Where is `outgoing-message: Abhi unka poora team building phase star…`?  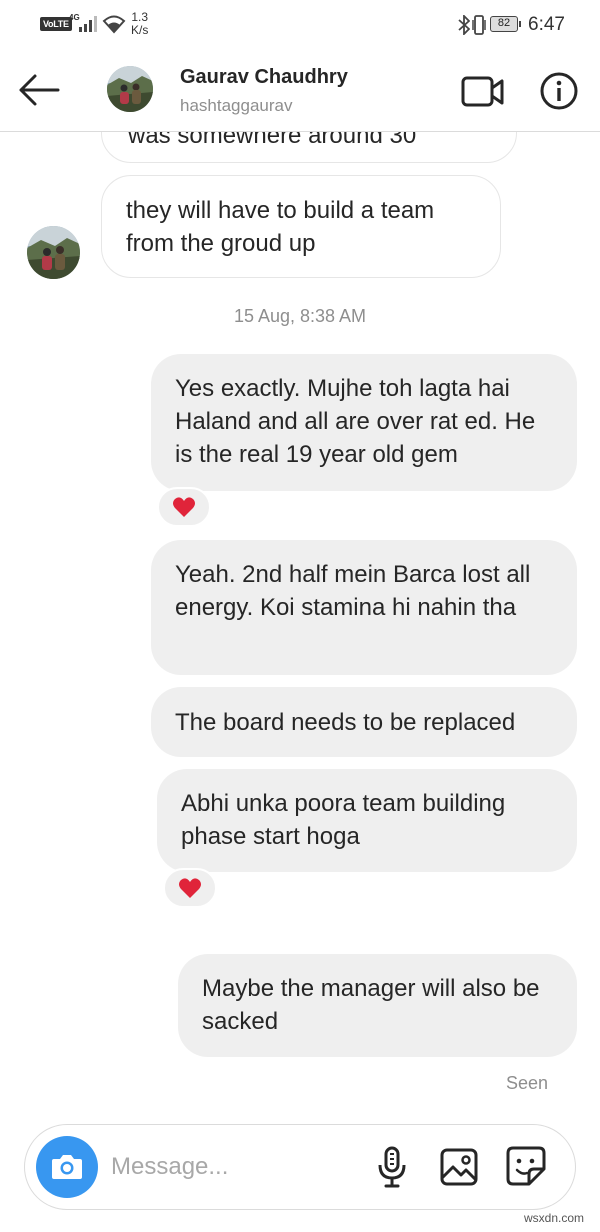
outgoing-message: Abhi unka poora team building phase star… is located at coordinates (367, 820).